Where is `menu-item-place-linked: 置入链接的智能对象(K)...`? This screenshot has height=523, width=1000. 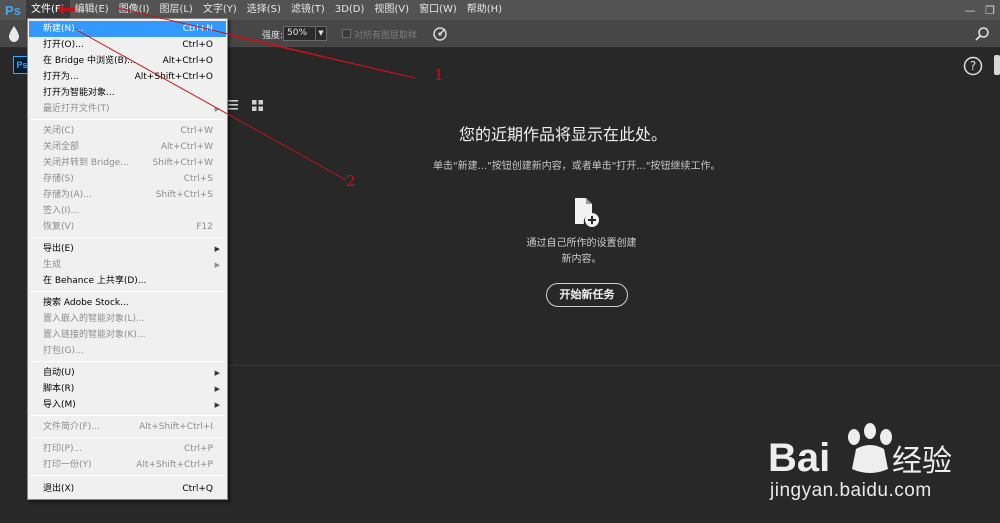
menu-item-place-linked: 置入链接的智能对象(K)... is located at coordinates (127, 335).